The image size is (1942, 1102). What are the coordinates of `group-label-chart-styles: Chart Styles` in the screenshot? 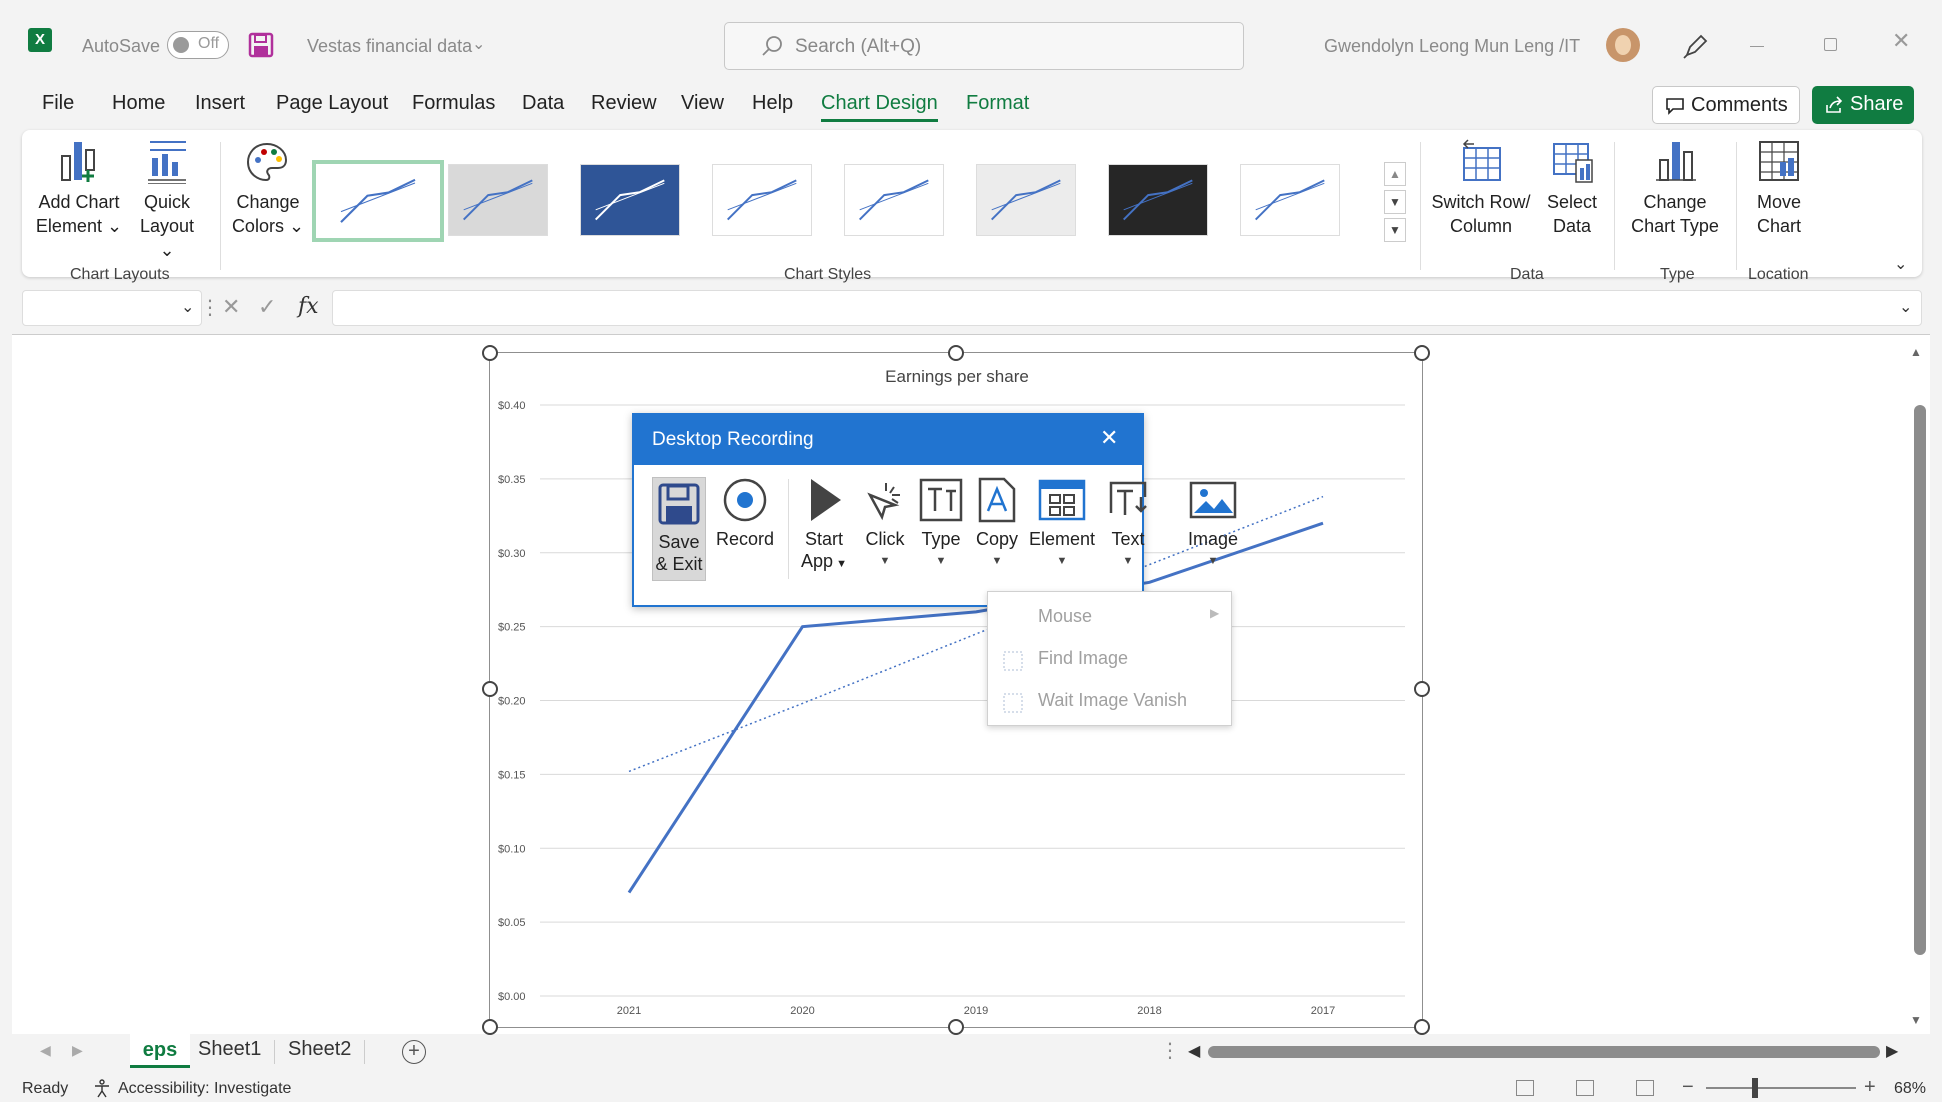 It's located at (828, 274).